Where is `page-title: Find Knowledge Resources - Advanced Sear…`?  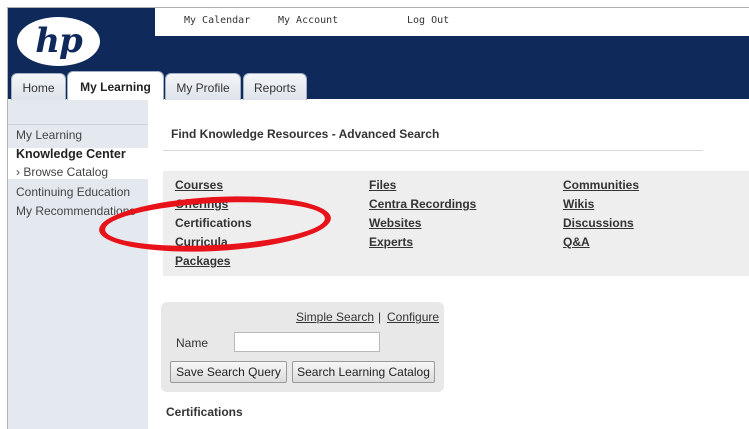
page-title: Find Knowledge Resources - Advanced Sear… is located at coordinates (305, 134).